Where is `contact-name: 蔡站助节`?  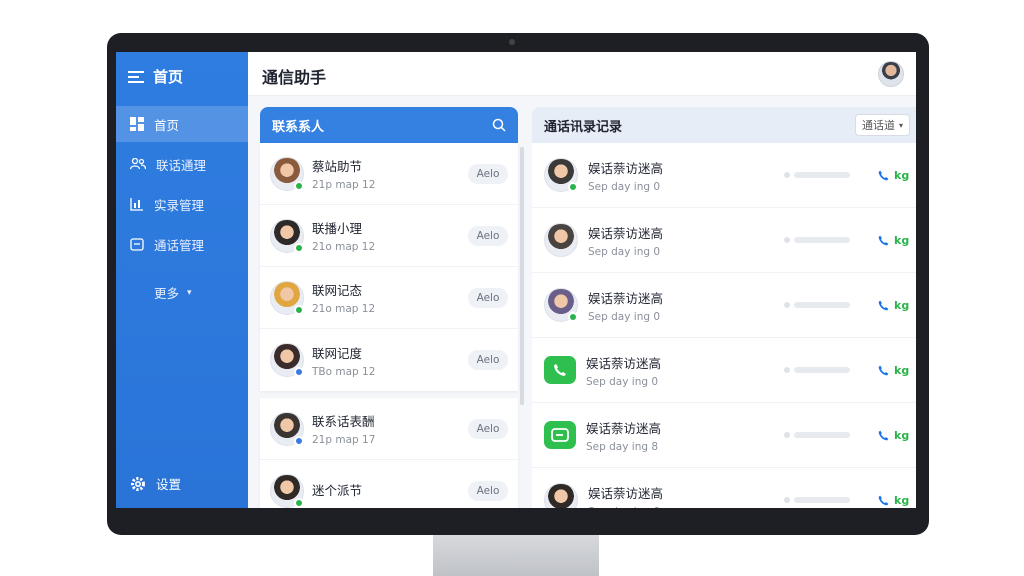 contact-name: 蔡站助节 is located at coordinates (337, 166).